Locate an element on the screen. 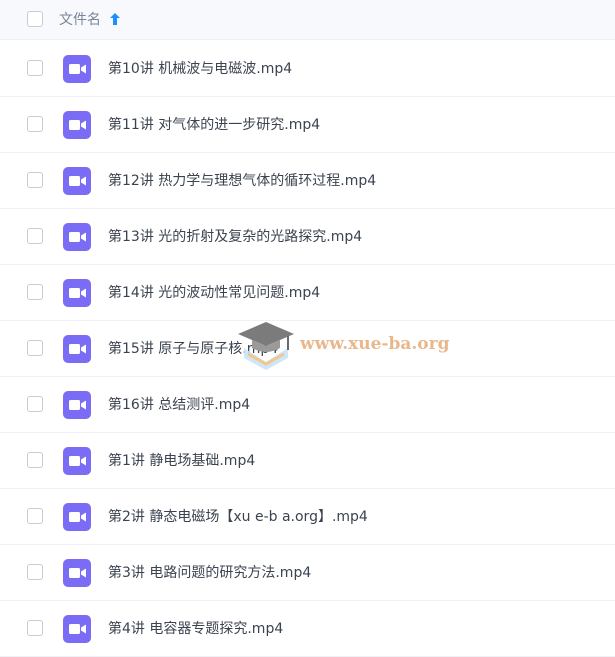  sort-by-name-header: 文件名 is located at coordinates (80, 20).